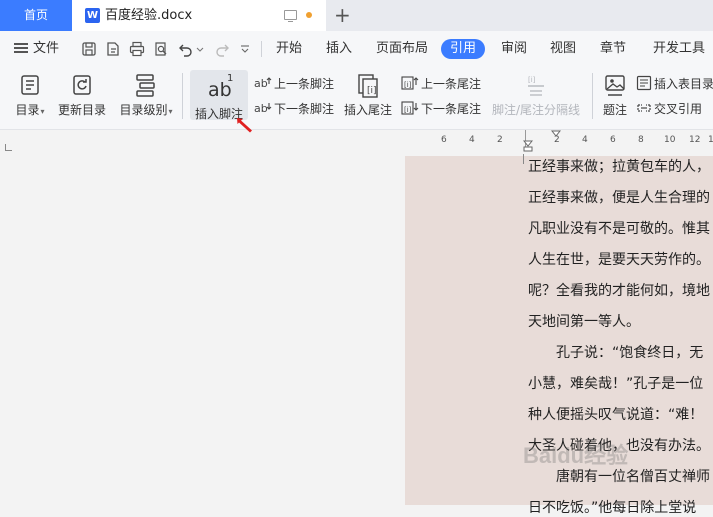 This screenshot has height=517, width=713. I want to click on toc-level-button: 目录级别▾, so click(146, 95).